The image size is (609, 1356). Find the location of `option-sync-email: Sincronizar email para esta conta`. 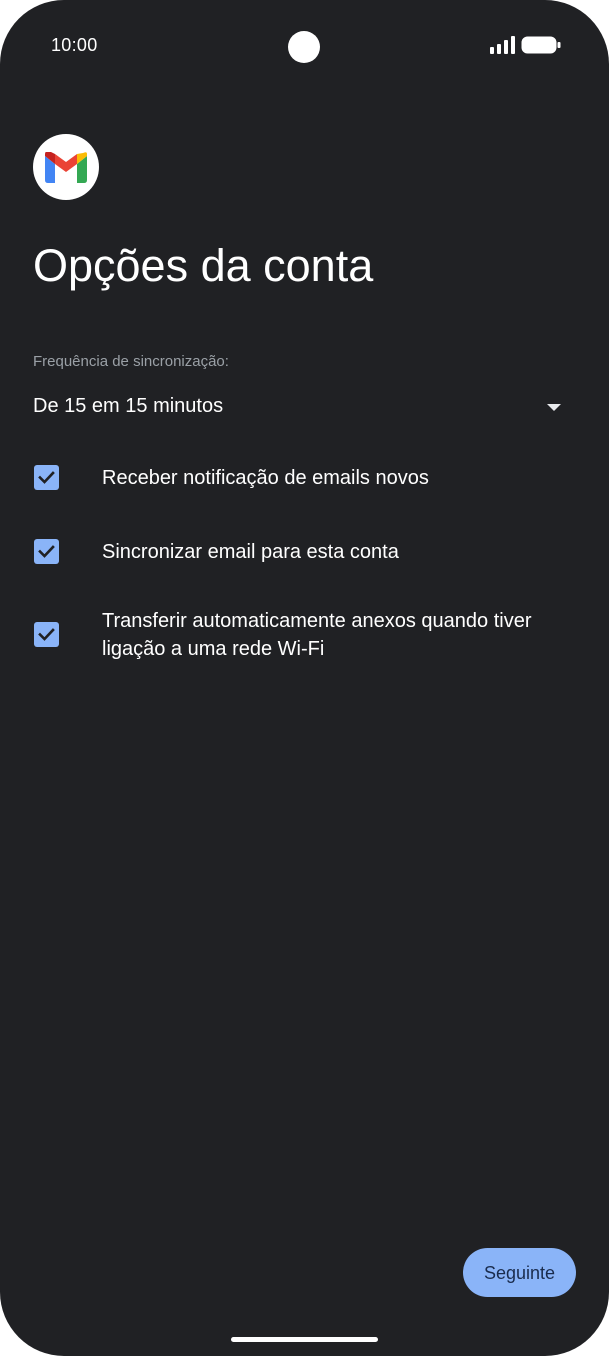

option-sync-email: Sincronizar email para esta conta is located at coordinates (303, 552).